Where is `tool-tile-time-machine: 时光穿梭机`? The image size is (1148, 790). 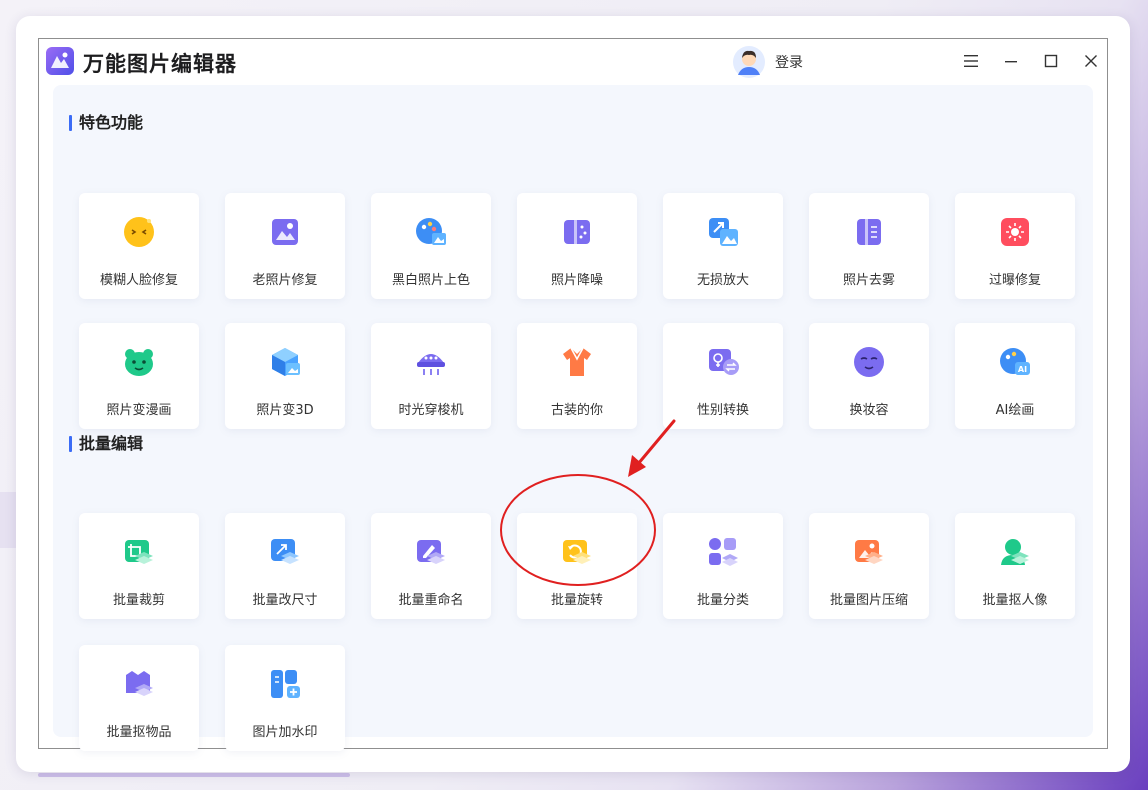 tool-tile-time-machine: 时光穿梭机 is located at coordinates (431, 376).